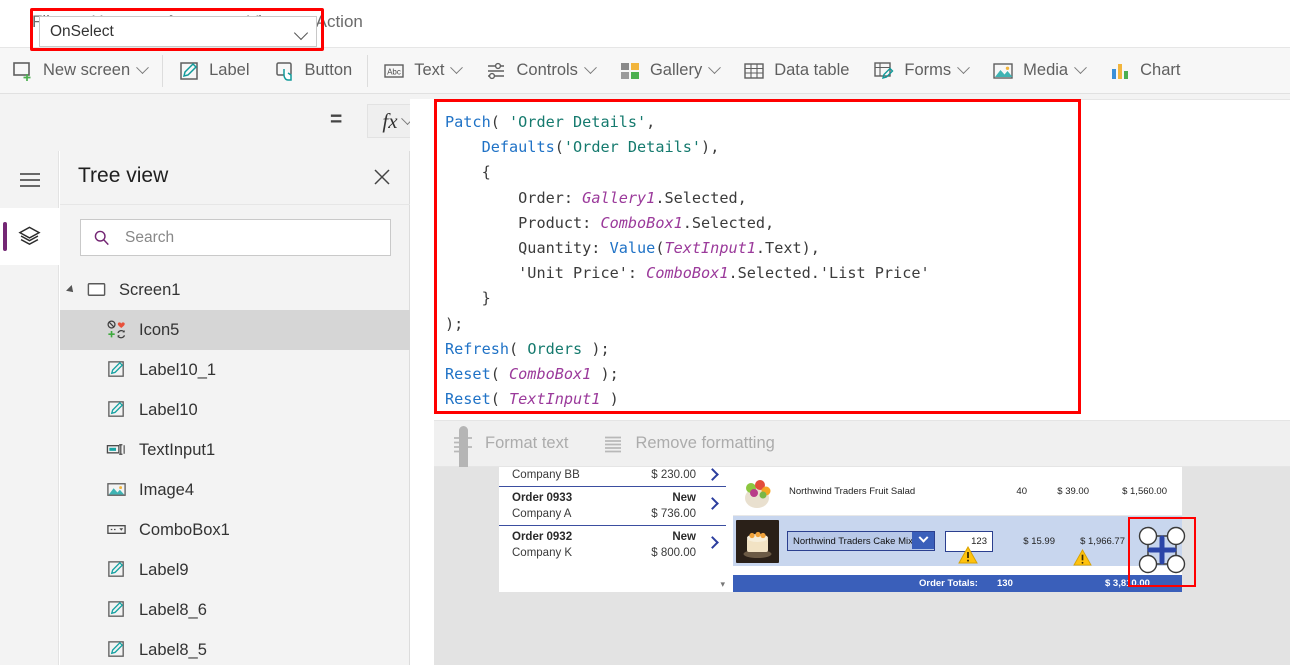  I want to click on product-total: $ 1,560.00, so click(1144, 491).